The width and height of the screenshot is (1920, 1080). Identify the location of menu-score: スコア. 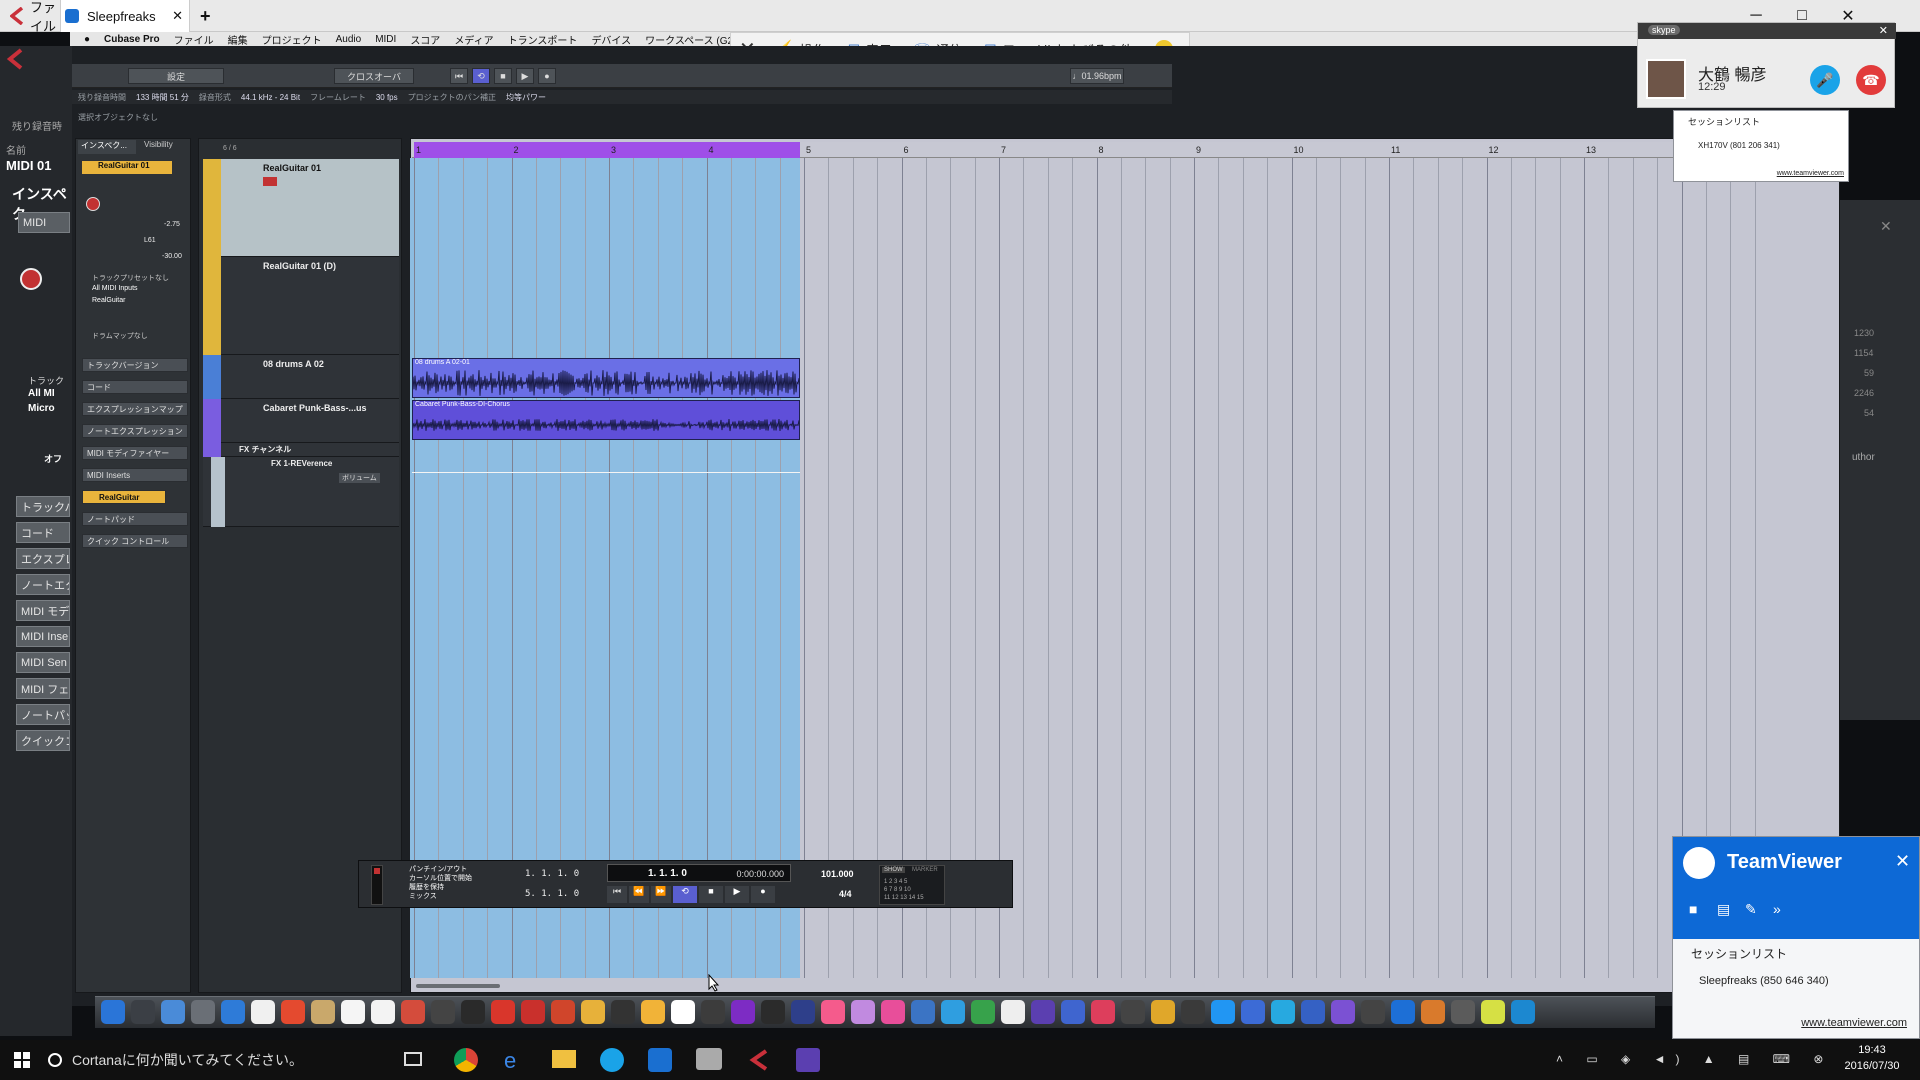
(425, 39).